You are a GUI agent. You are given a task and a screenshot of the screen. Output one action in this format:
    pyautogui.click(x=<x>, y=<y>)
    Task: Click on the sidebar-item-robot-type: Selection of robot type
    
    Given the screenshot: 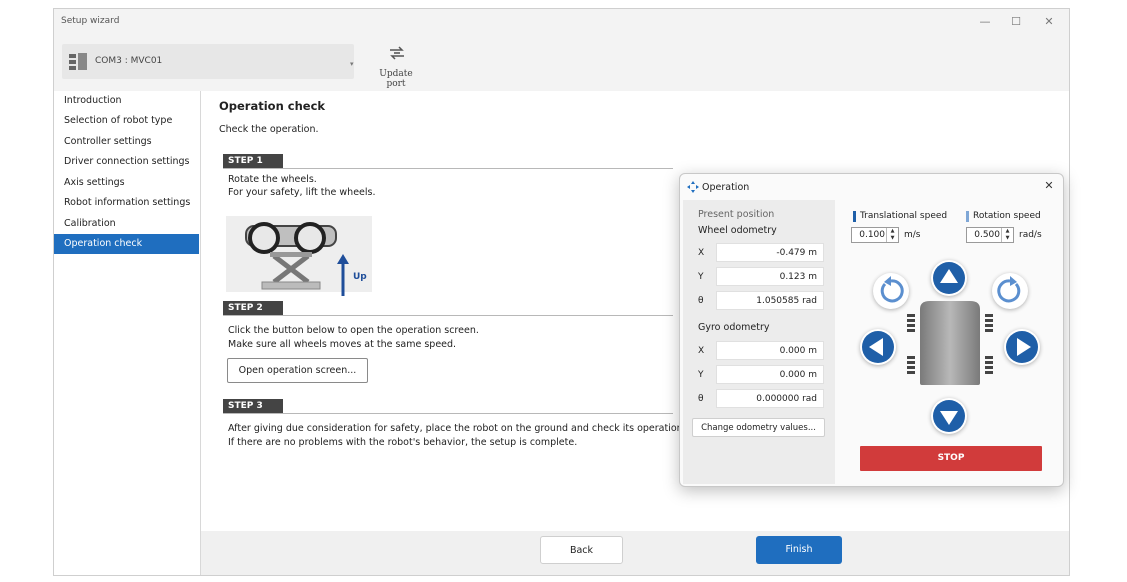 What is the action you would take?
    pyautogui.click(x=126, y=121)
    